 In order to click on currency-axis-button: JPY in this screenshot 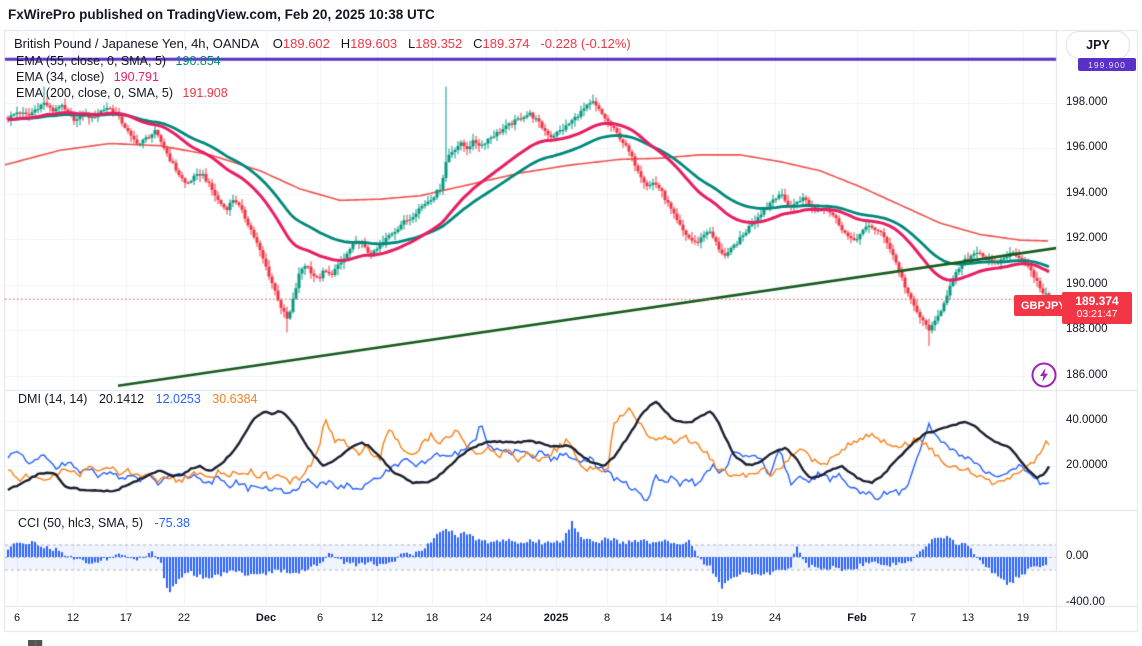, I will do `click(1098, 45)`.